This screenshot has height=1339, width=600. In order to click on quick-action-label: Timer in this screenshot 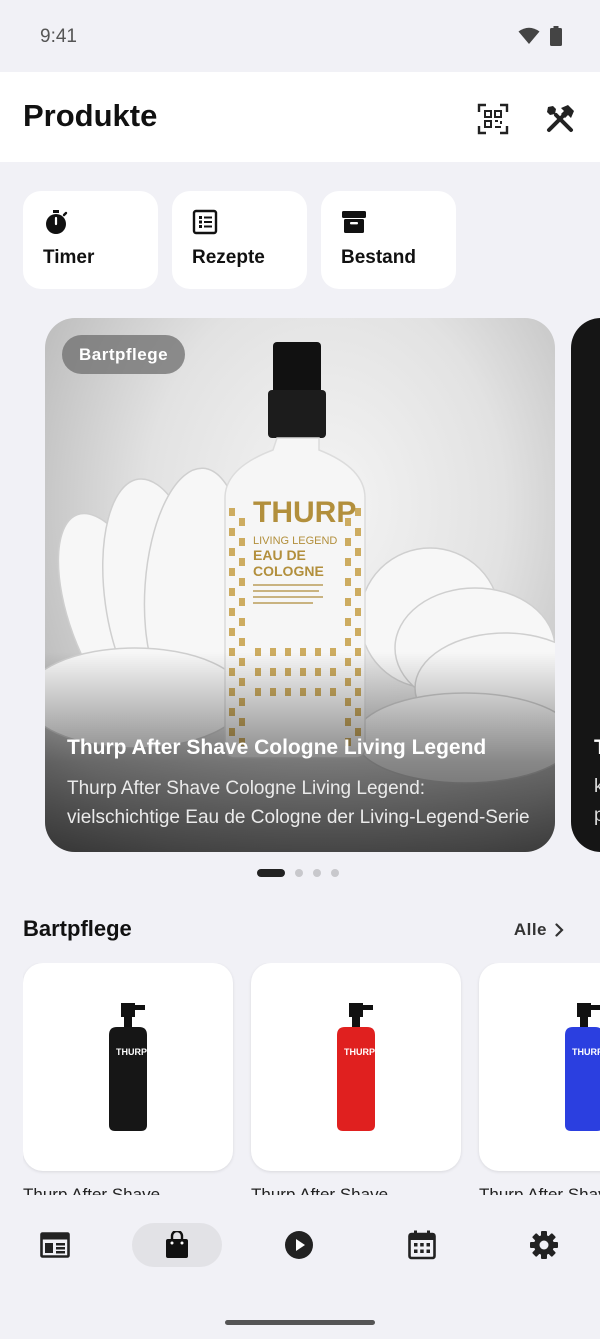, I will do `click(69, 257)`.